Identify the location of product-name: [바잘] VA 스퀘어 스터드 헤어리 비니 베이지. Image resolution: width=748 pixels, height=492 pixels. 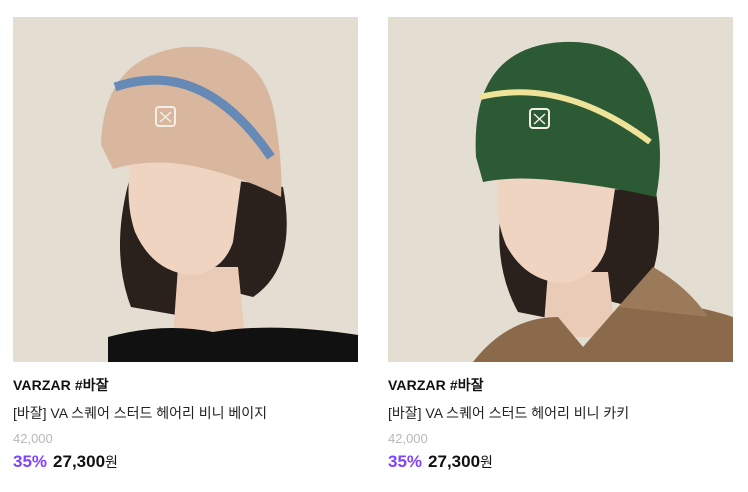
(185, 413).